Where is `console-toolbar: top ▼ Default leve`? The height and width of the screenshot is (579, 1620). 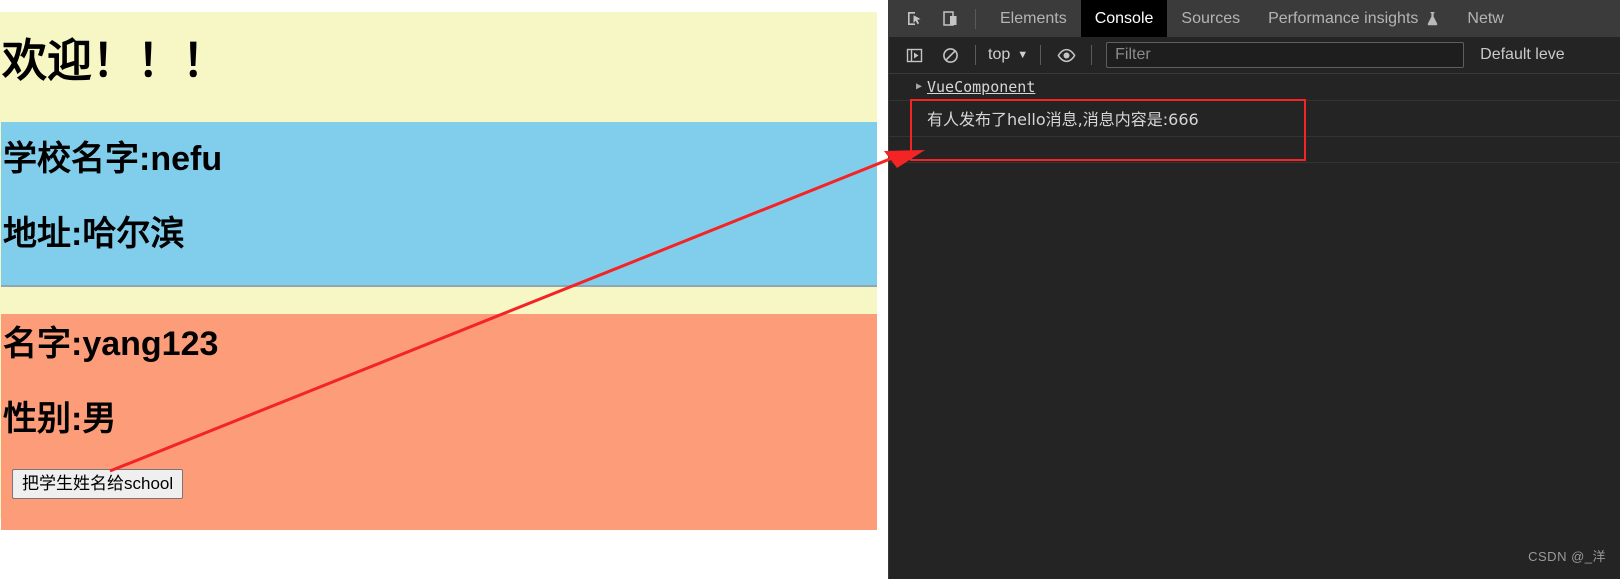 console-toolbar: top ▼ Default leve is located at coordinates (1254, 55).